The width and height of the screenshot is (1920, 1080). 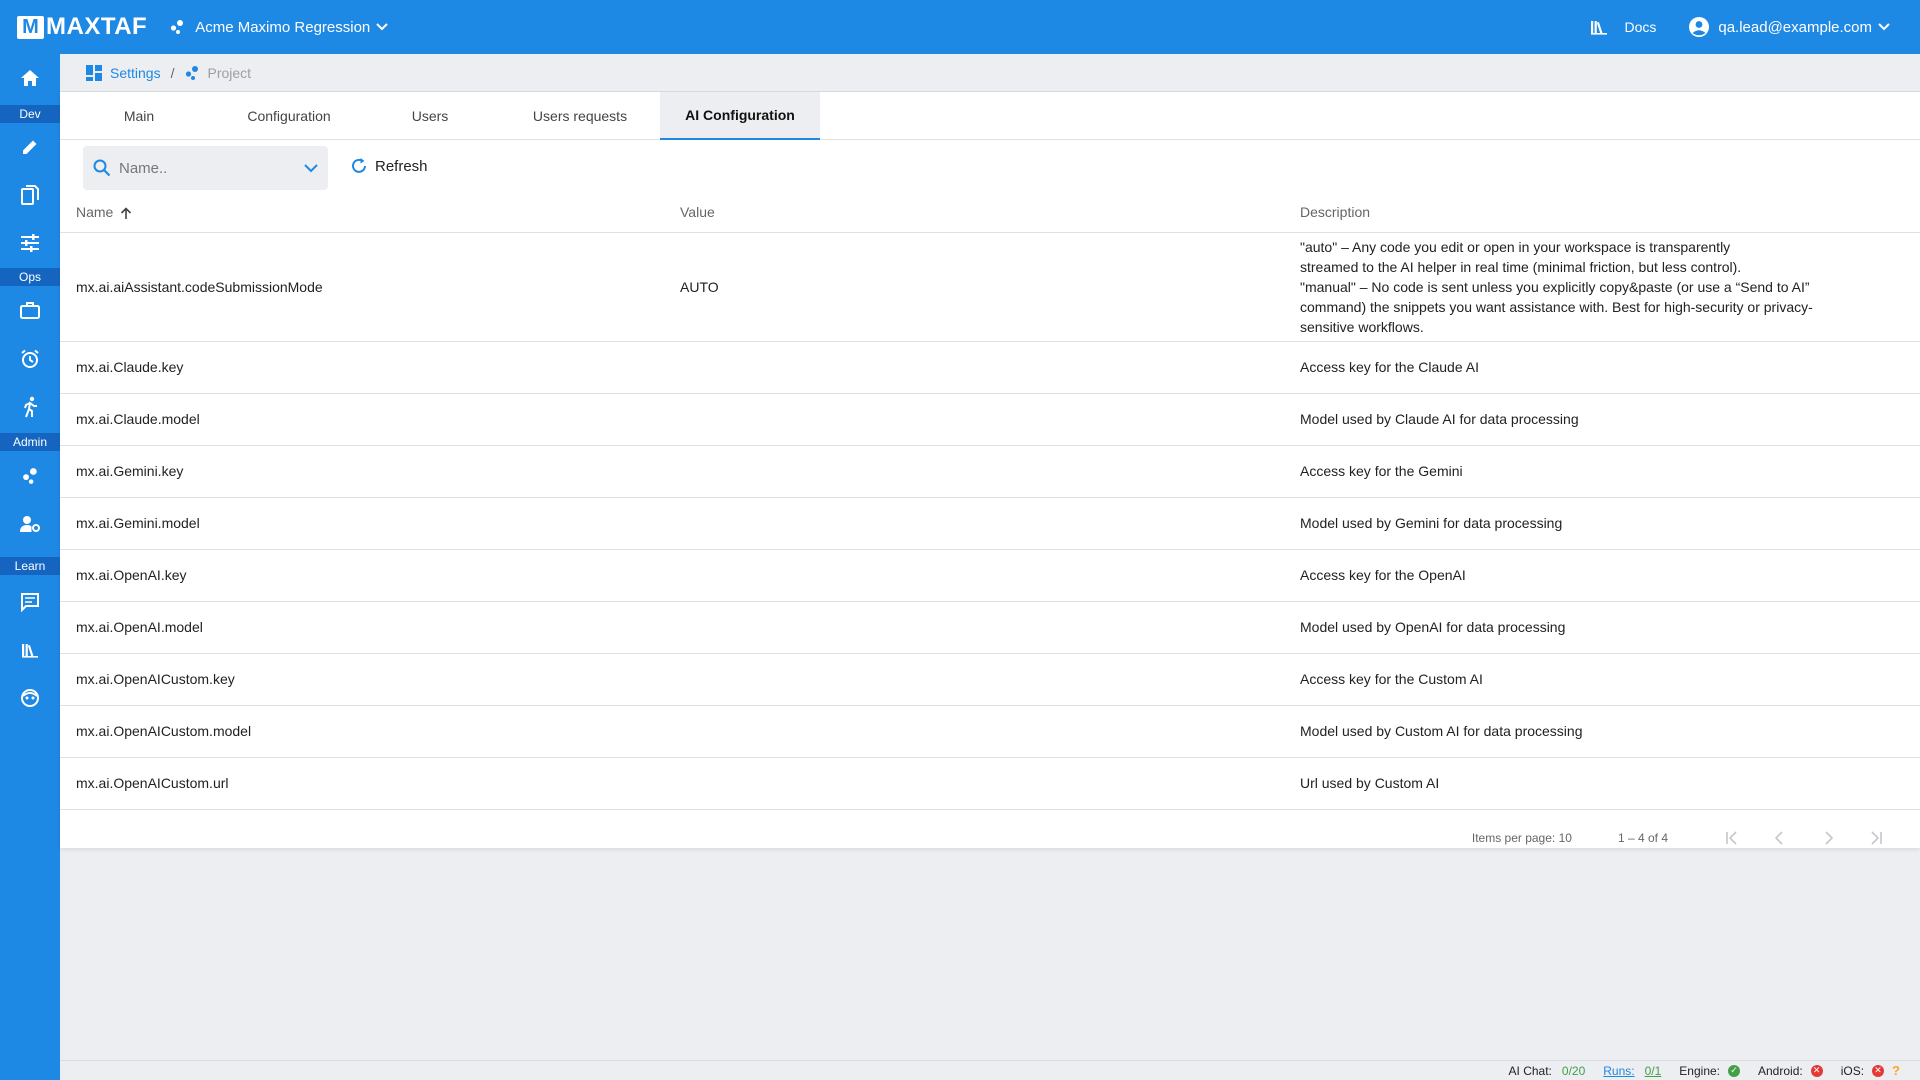 I want to click on tab-users-requests: Users requests, so click(x=580, y=116).